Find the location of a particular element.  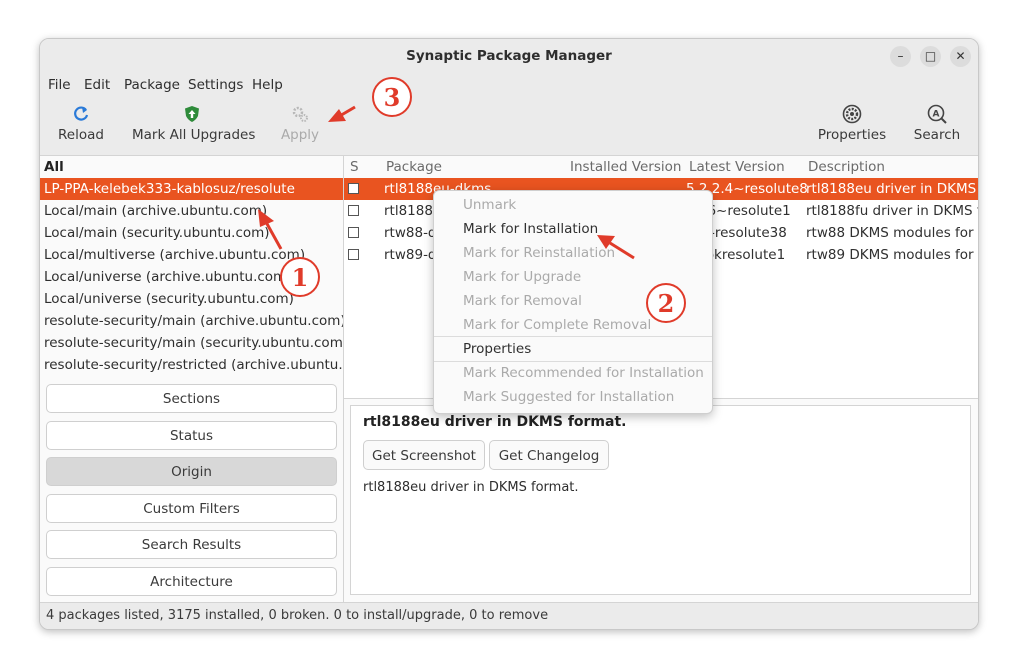

search-icon: A is located at coordinates (937, 114).